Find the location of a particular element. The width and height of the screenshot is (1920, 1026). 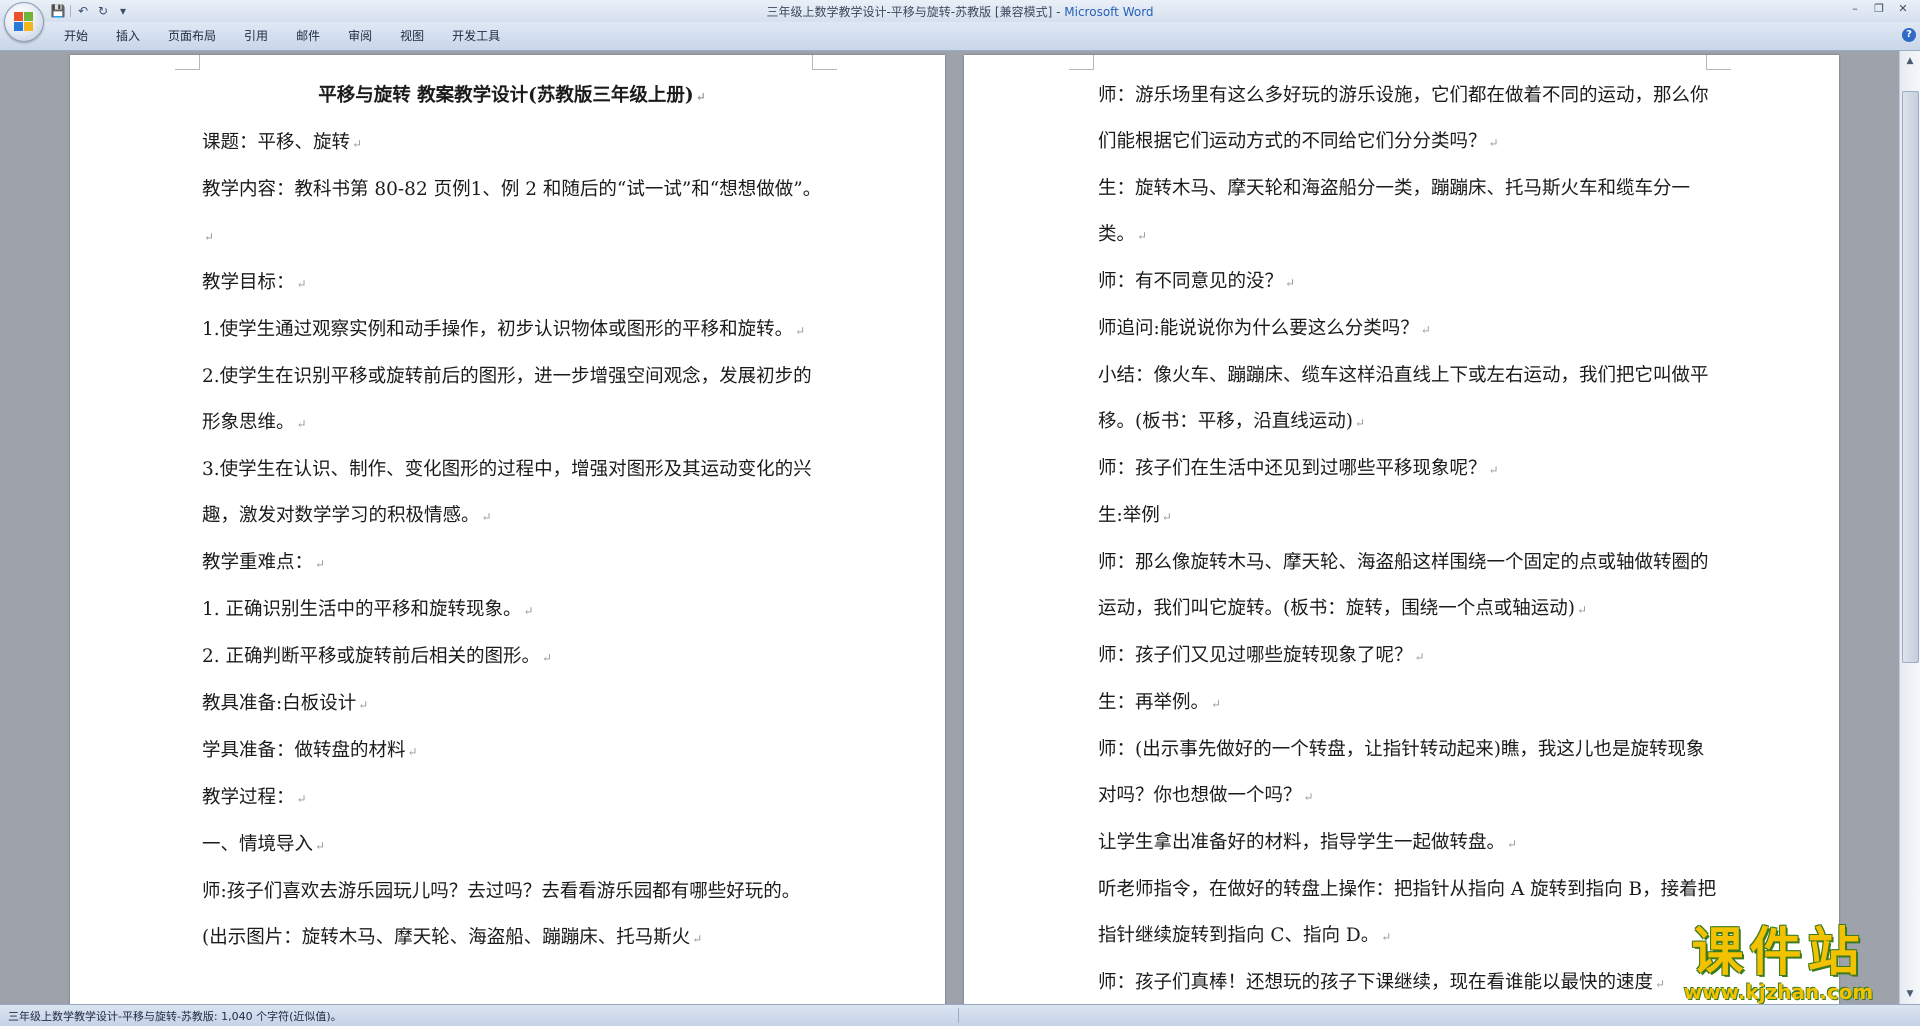

close-button: ✕ is located at coordinates (1903, 10).